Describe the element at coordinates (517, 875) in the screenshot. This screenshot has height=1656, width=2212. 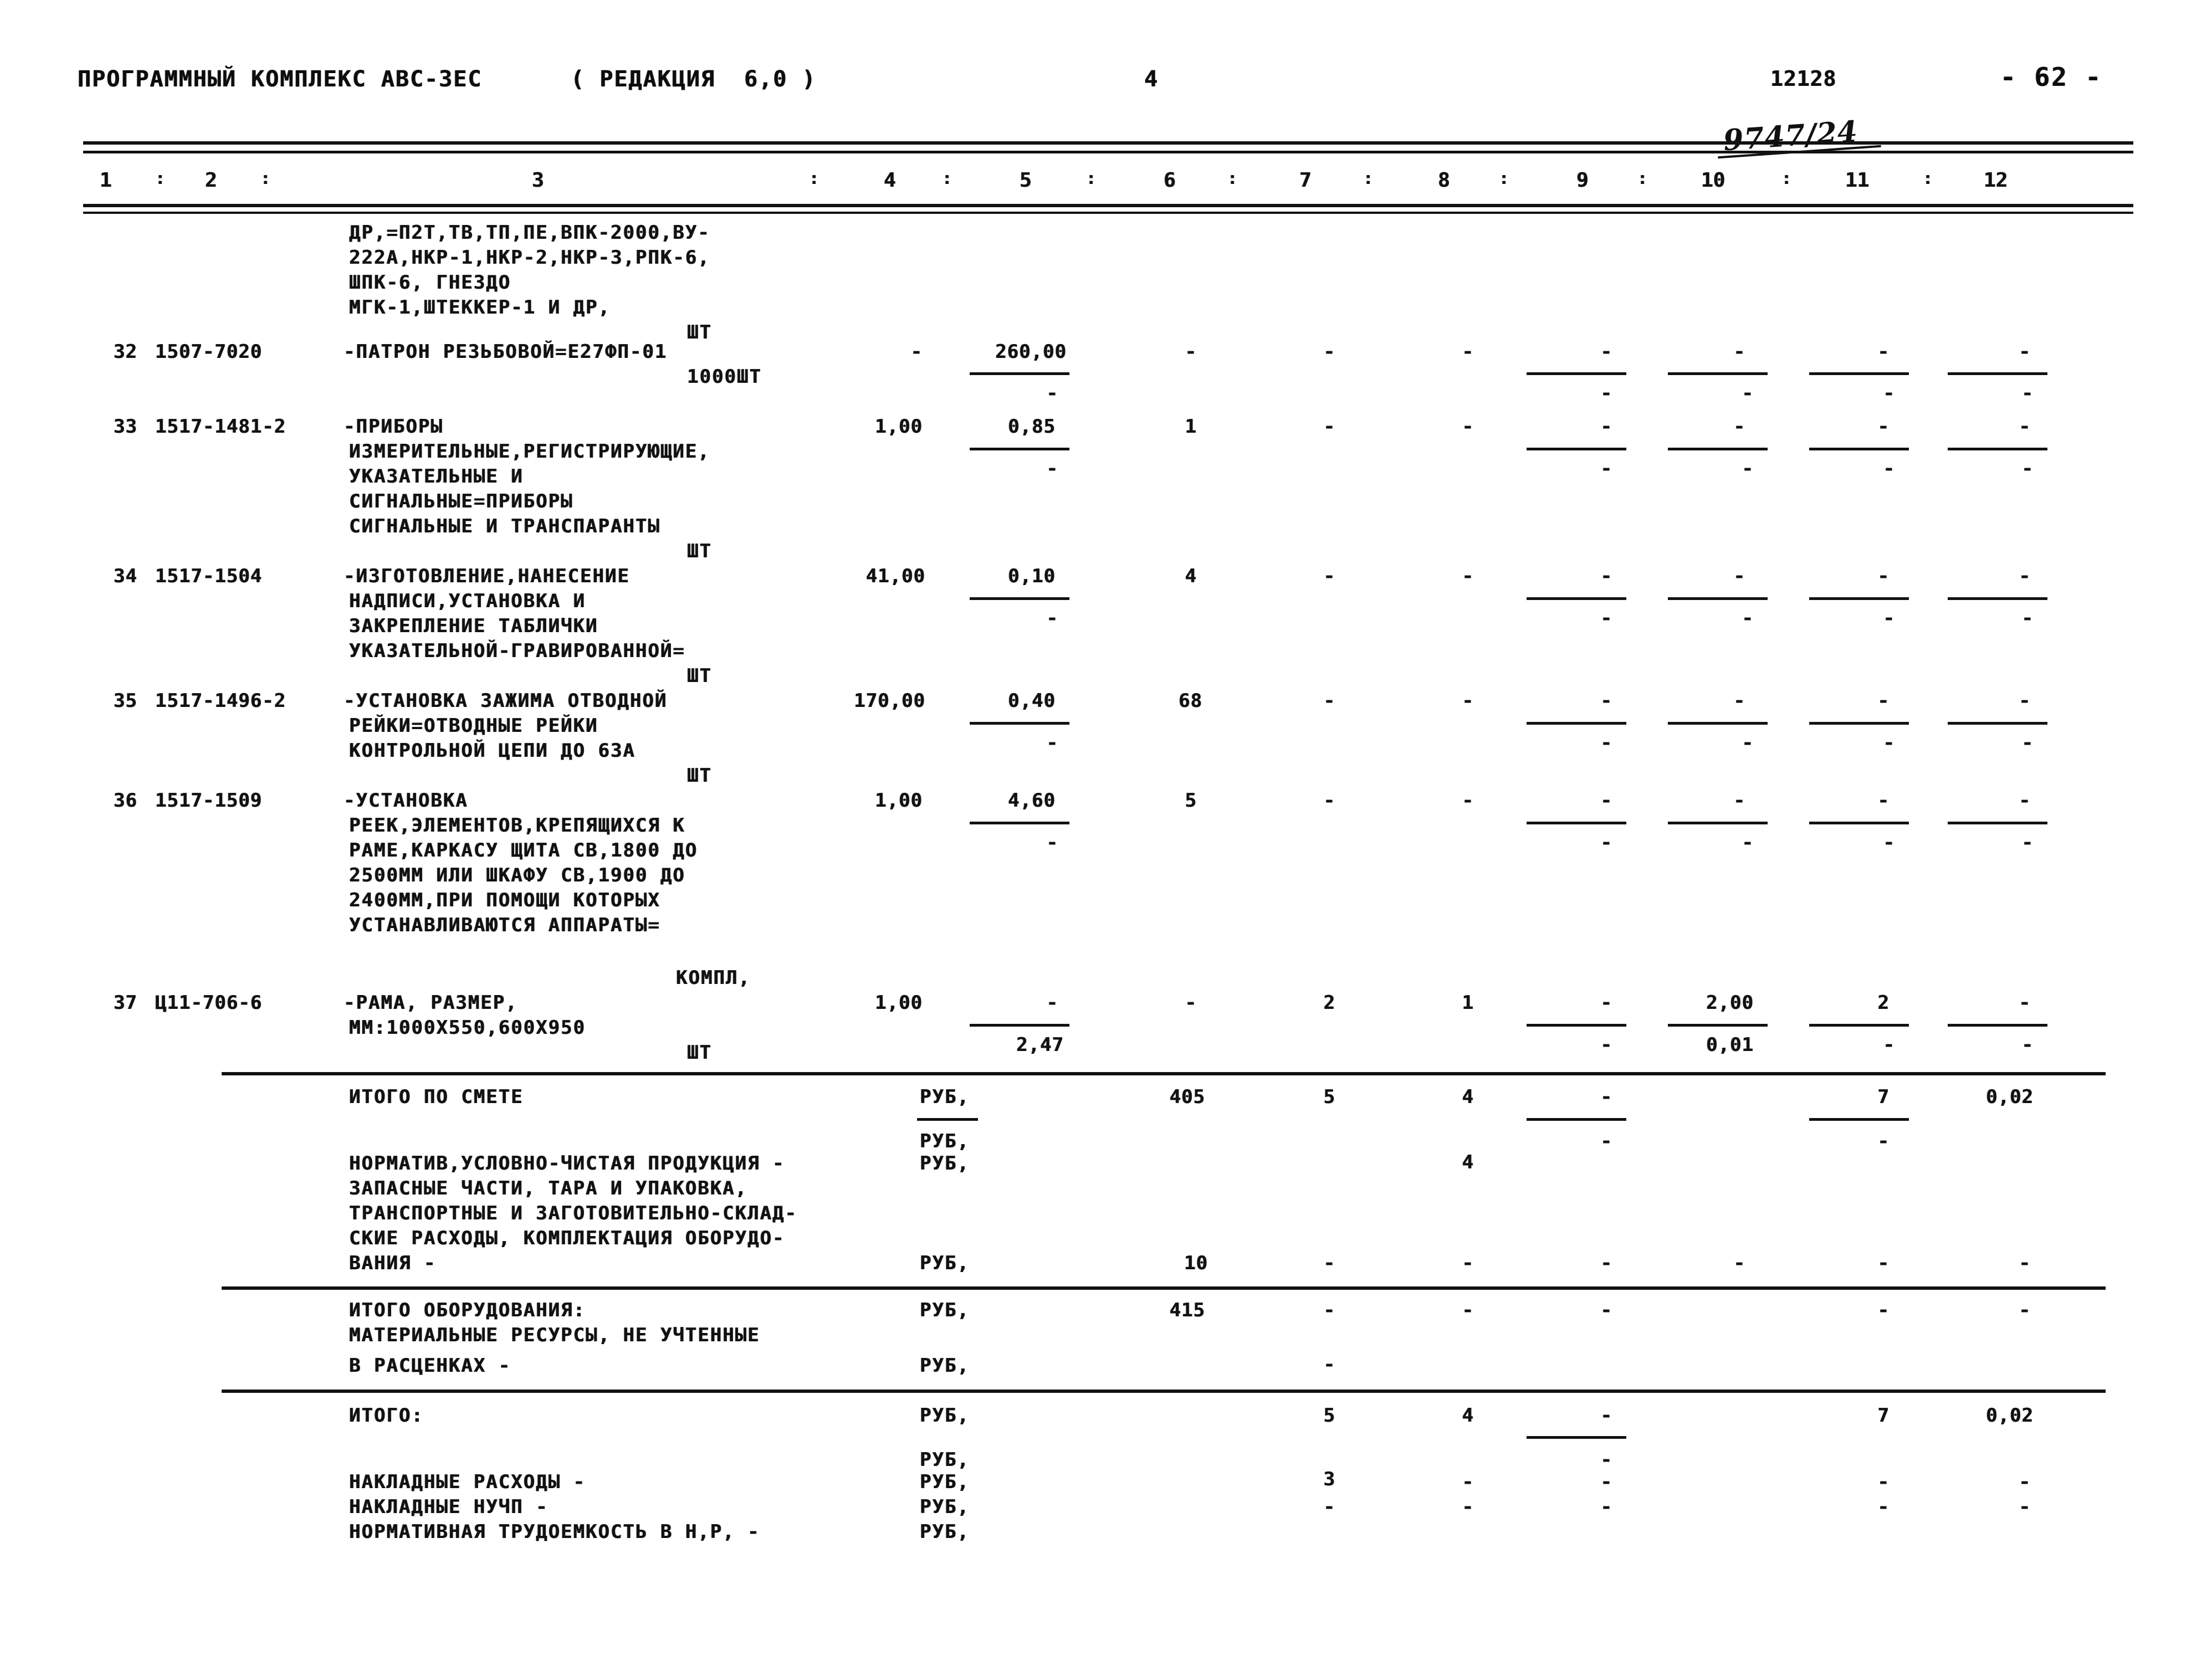
I see `table-row-description: 2500ММ ИЛИ ШКАФУ СВ,1900 ДО` at that location.